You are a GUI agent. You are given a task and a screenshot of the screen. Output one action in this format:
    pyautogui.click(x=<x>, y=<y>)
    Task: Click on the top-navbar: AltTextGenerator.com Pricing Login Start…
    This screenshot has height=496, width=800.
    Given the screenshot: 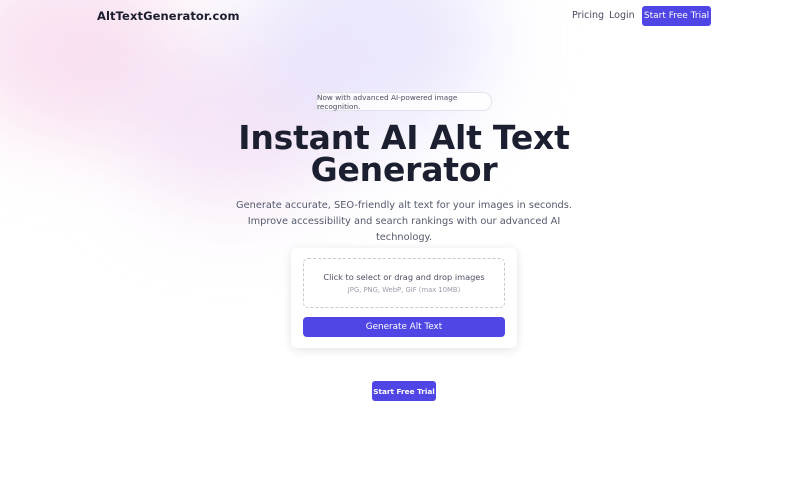 What is the action you would take?
    pyautogui.click(x=400, y=16)
    